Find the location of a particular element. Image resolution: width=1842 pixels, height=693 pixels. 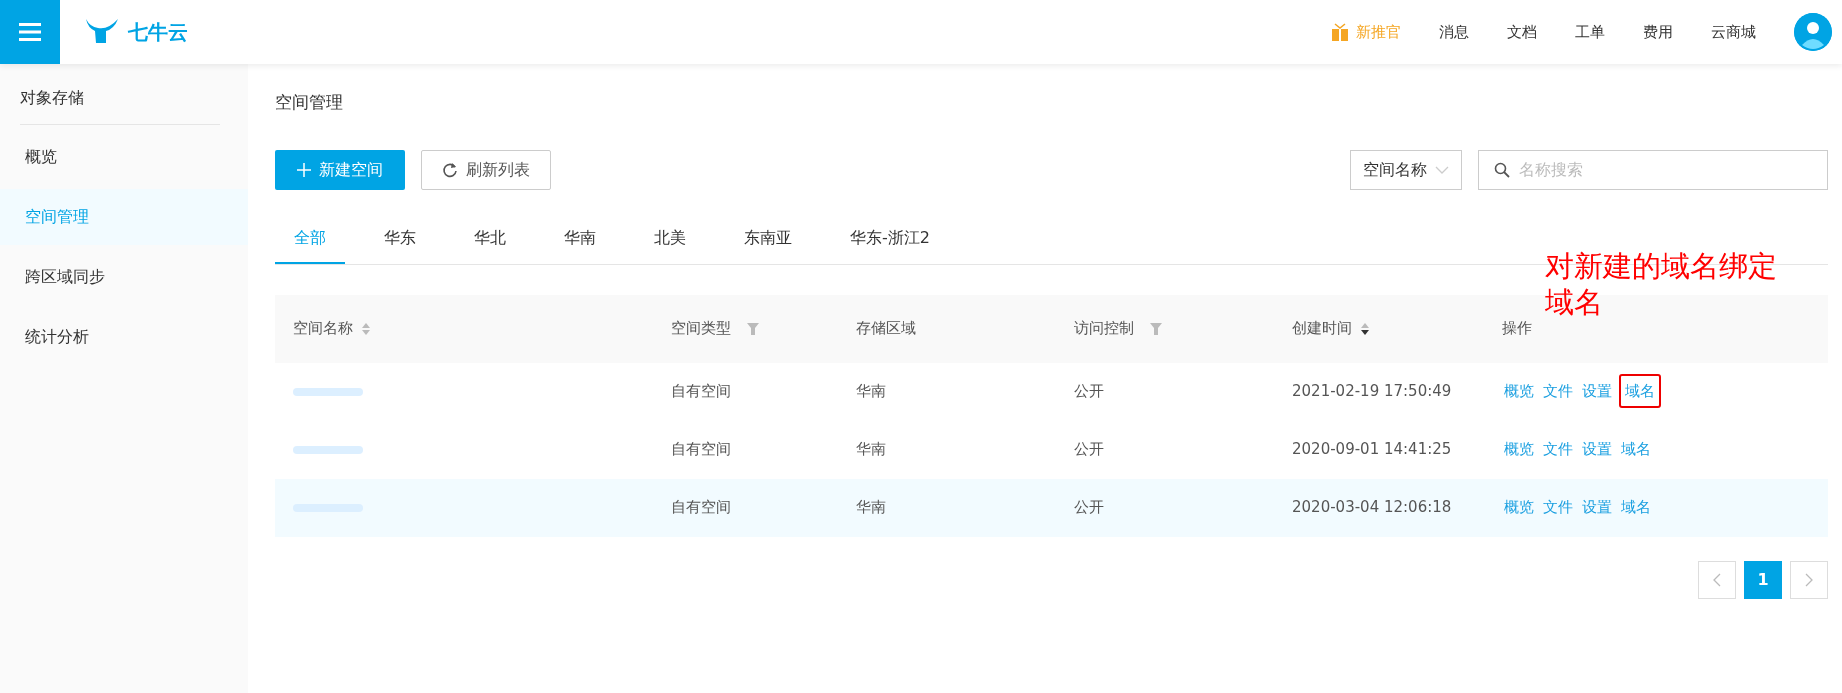

gift-icon is located at coordinates (1340, 32).